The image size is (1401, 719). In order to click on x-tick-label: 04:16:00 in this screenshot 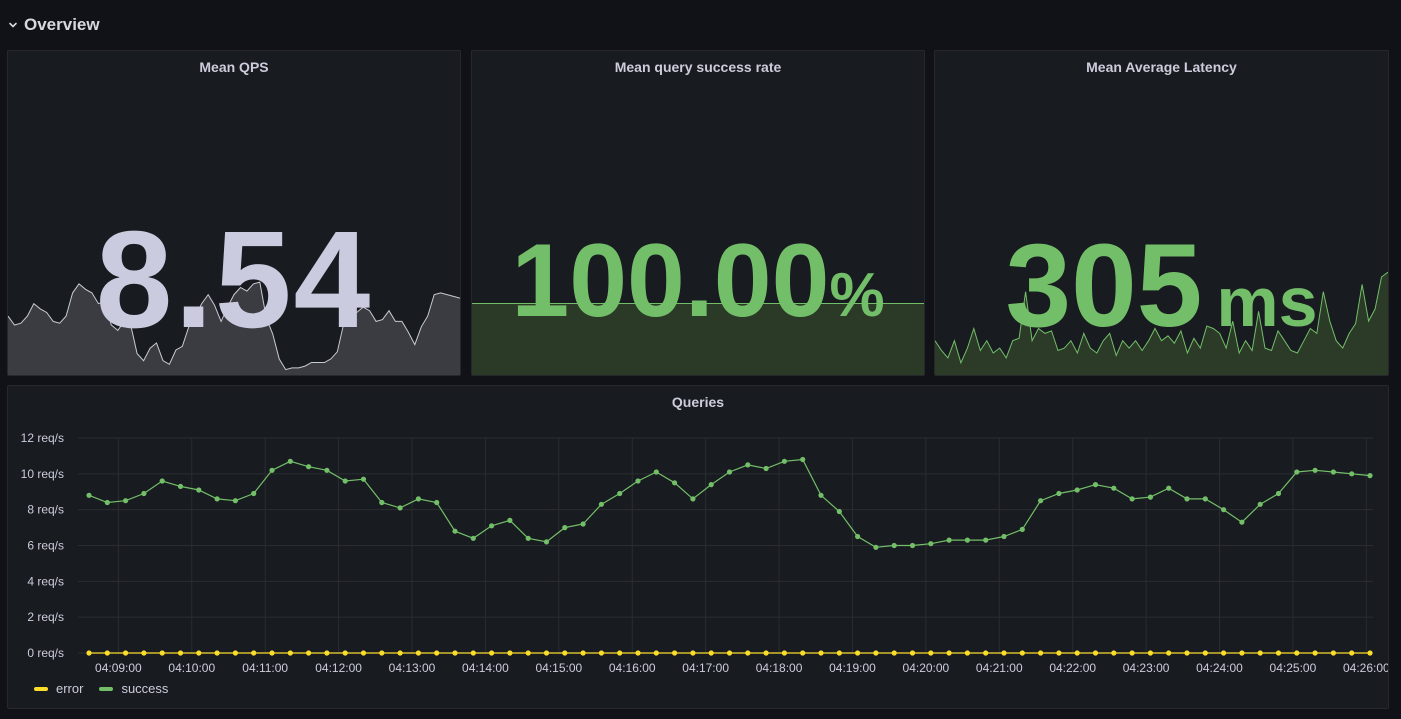, I will do `click(632, 668)`.